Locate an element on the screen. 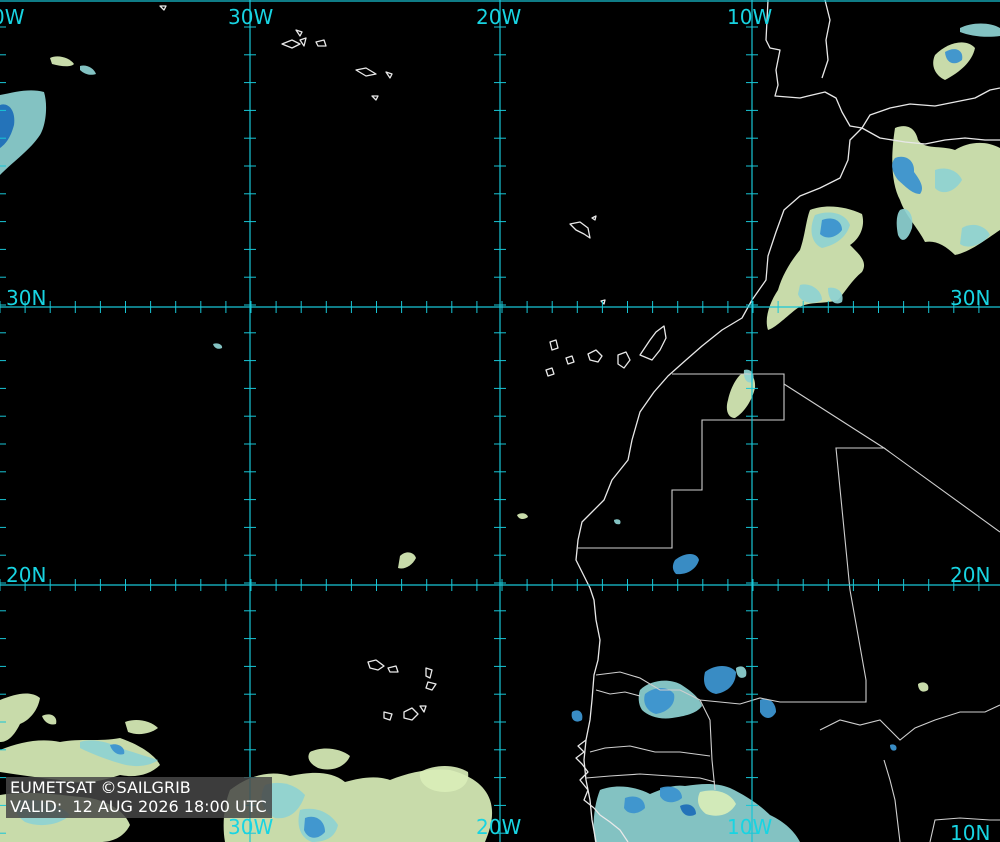 The width and height of the screenshot is (1000, 842). valid-time: 12 AUG 2026 18:00 UTC is located at coordinates (169, 806).